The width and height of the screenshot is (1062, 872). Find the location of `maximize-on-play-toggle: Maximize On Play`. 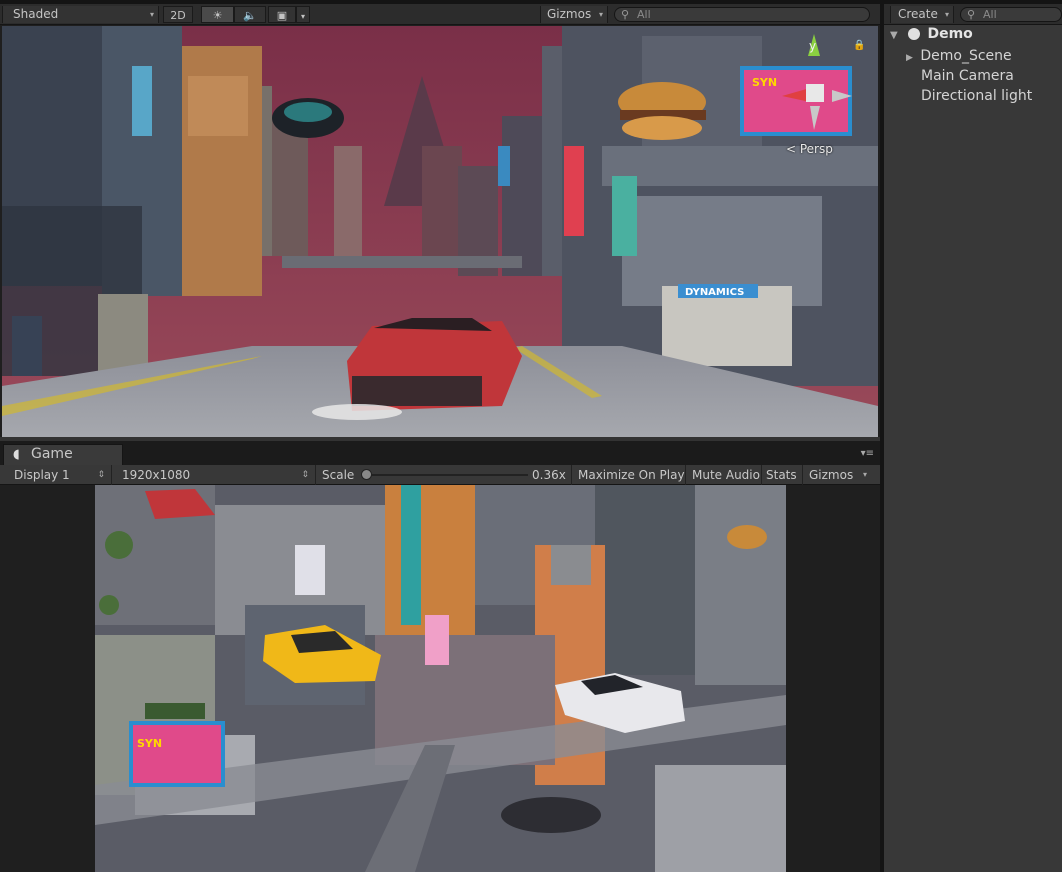

maximize-on-play-toggle: Maximize On Play is located at coordinates (629, 475).